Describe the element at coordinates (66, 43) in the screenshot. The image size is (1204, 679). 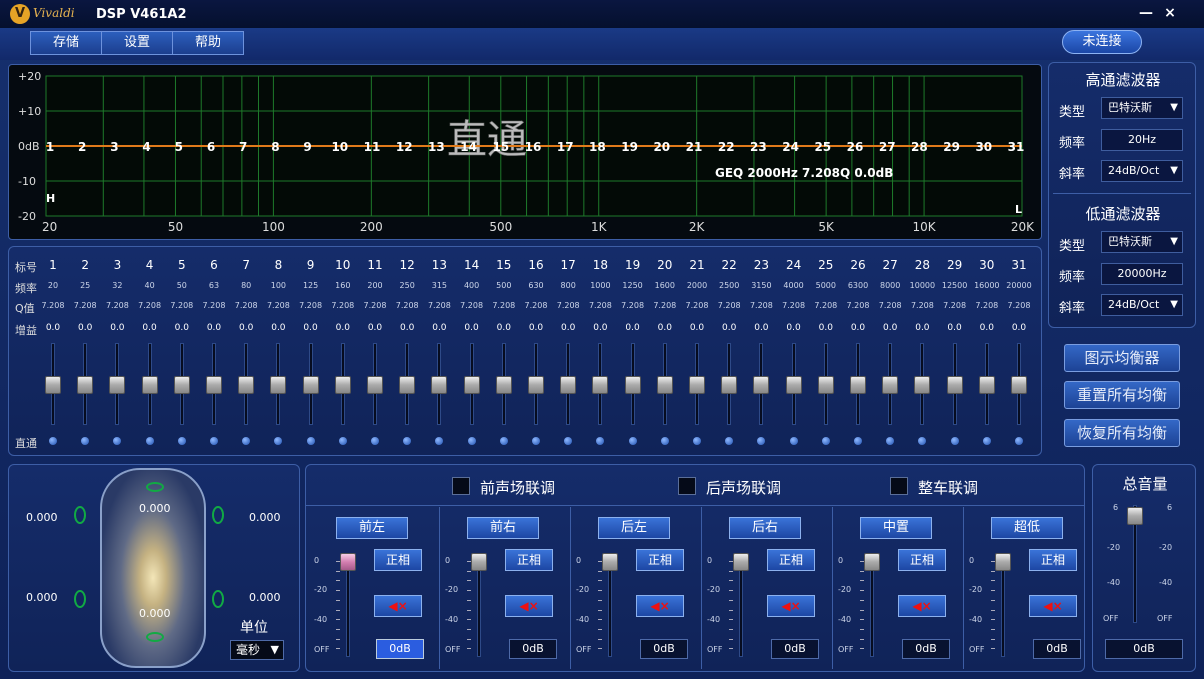
I see `menu-save-button: 存储` at that location.